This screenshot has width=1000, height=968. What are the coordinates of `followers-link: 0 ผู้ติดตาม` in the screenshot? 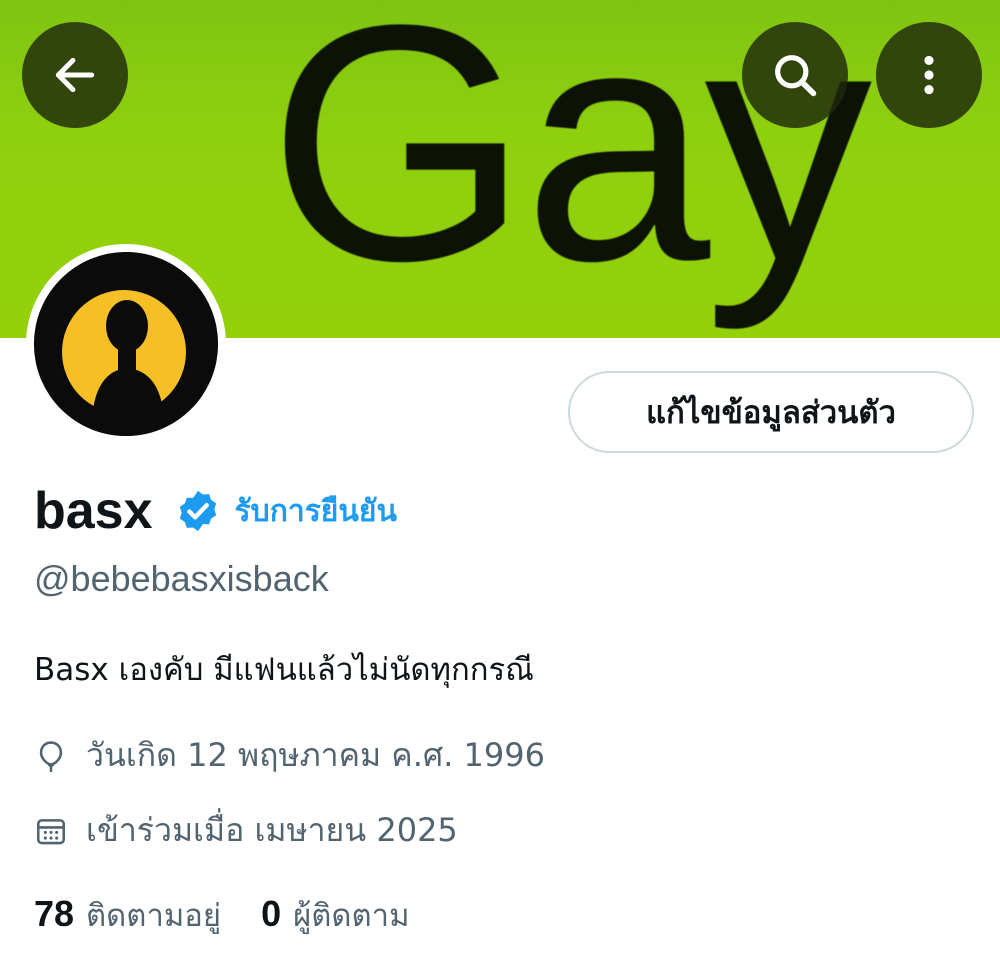 It's located at (335, 915).